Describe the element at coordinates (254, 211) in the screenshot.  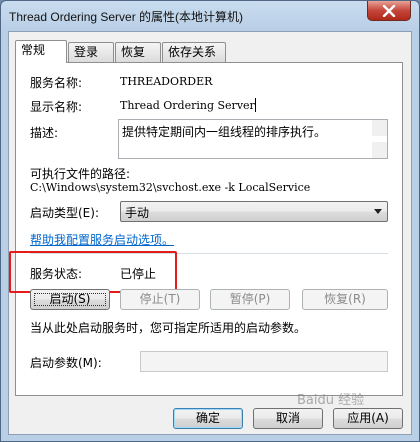
I see `startup-type-select: 手动` at that location.